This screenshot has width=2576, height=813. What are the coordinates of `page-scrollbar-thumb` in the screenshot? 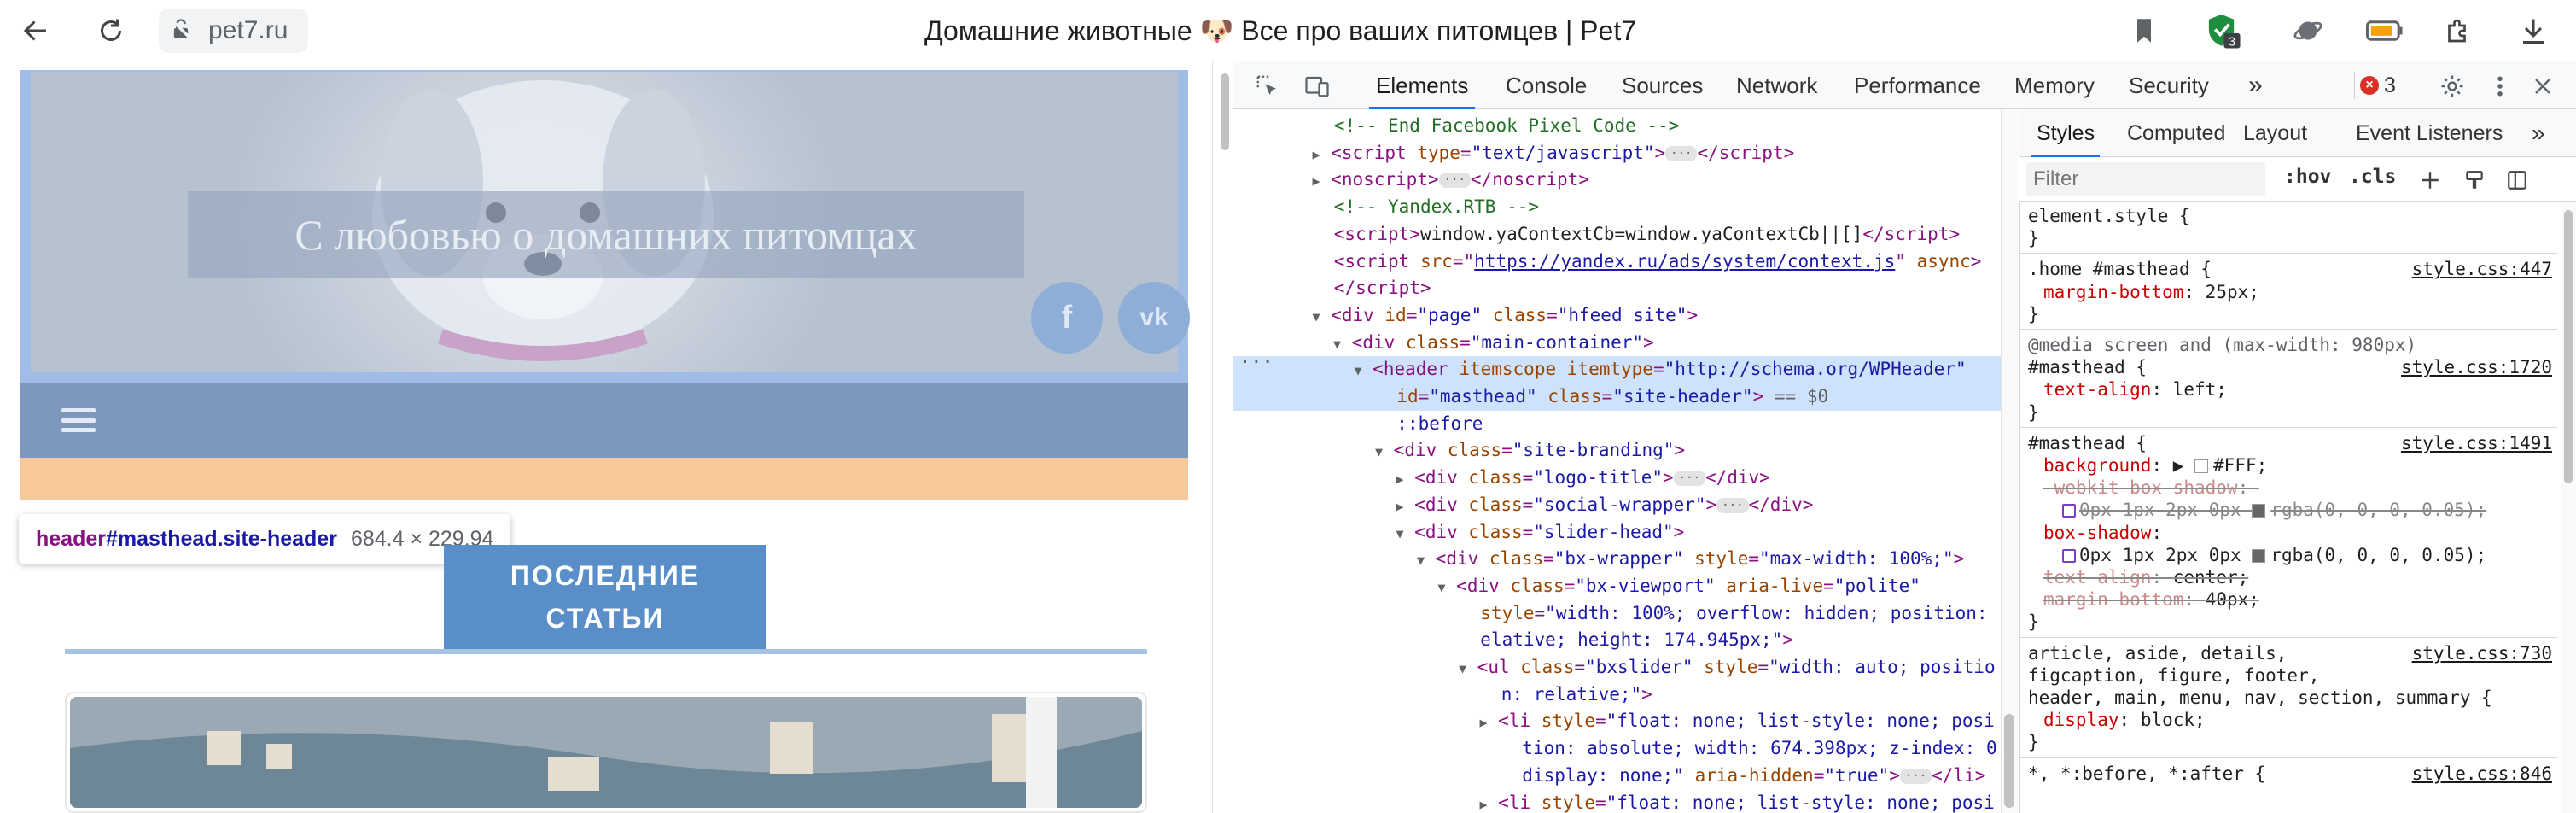 It's located at (1225, 111).